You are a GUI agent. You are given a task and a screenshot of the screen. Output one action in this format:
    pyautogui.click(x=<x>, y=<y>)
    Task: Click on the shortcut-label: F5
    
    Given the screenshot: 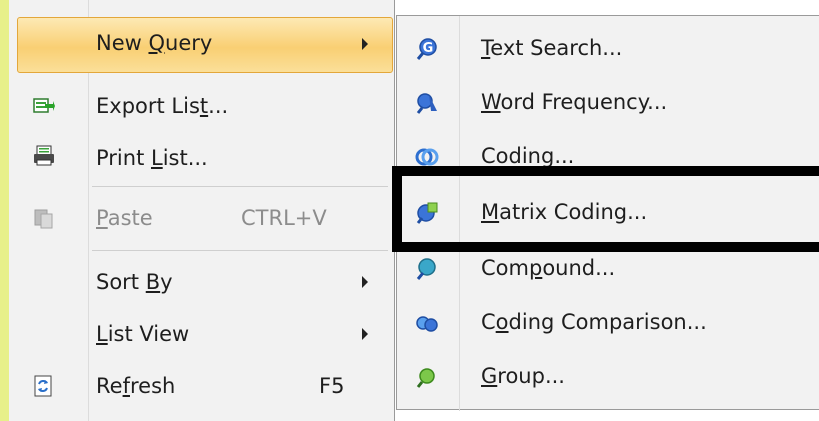 What is the action you would take?
    pyautogui.click(x=332, y=386)
    